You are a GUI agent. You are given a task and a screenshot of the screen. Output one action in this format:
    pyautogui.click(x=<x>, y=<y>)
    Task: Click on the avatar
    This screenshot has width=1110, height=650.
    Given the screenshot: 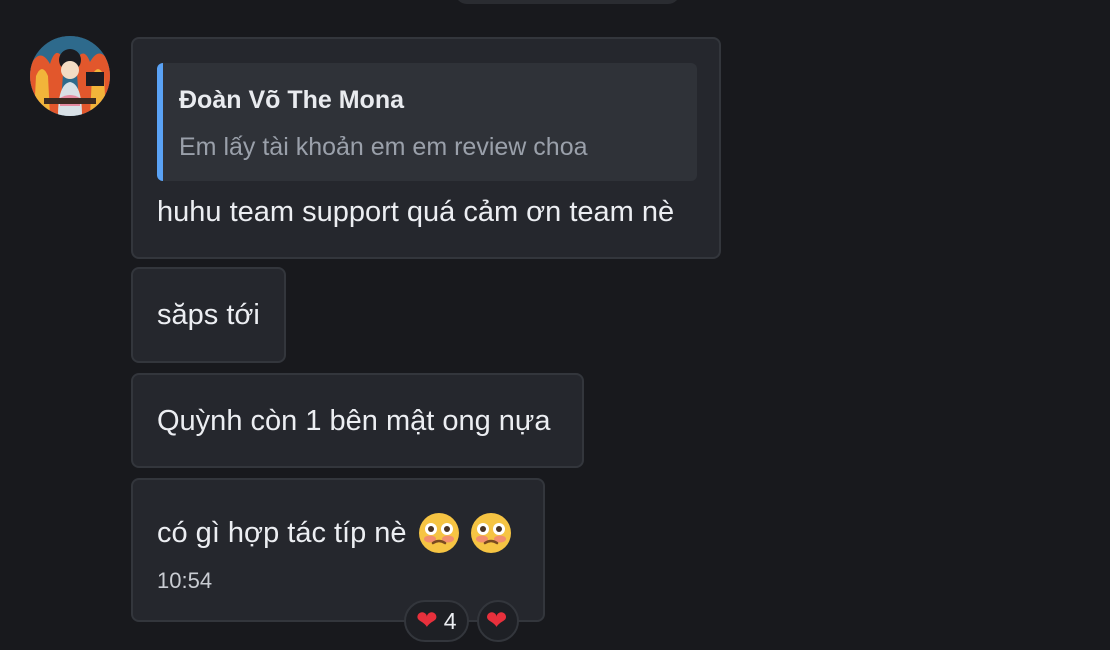 What is the action you would take?
    pyautogui.click(x=70, y=76)
    